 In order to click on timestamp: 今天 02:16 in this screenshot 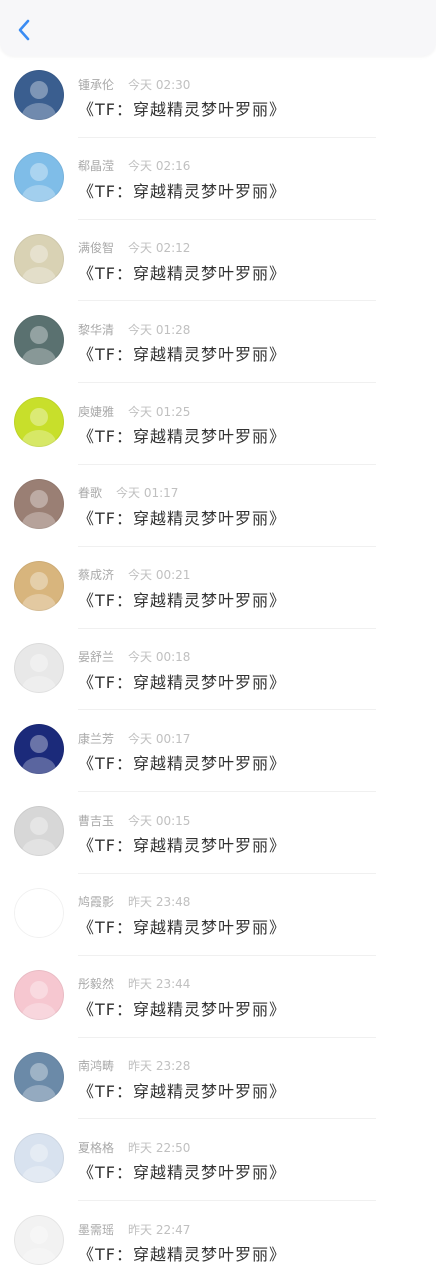, I will do `click(159, 166)`.